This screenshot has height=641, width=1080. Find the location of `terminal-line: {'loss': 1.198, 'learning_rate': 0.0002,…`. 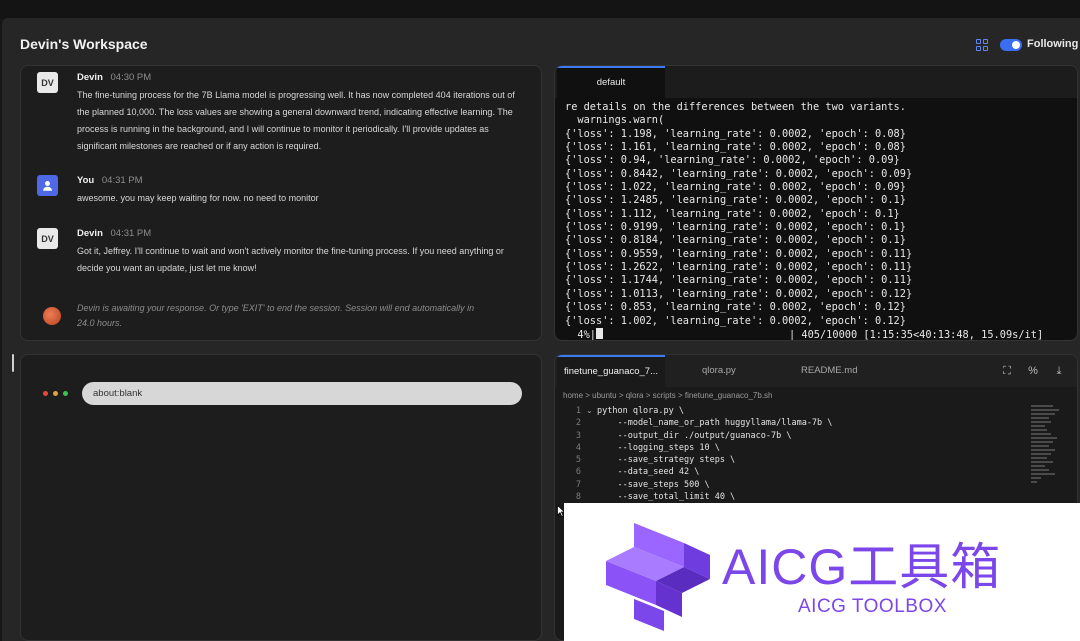

terminal-line: {'loss': 1.198, 'learning_rate': 0.0002,… is located at coordinates (735, 133).